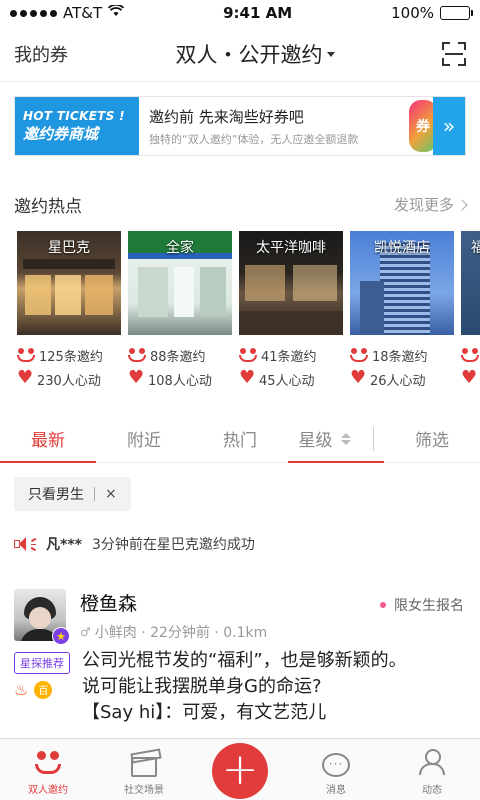  I want to click on like-count: 108人心动, so click(180, 381).